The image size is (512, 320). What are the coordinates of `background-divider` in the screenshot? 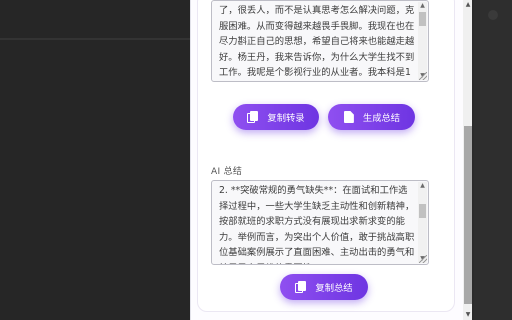 It's located at (95, 39).